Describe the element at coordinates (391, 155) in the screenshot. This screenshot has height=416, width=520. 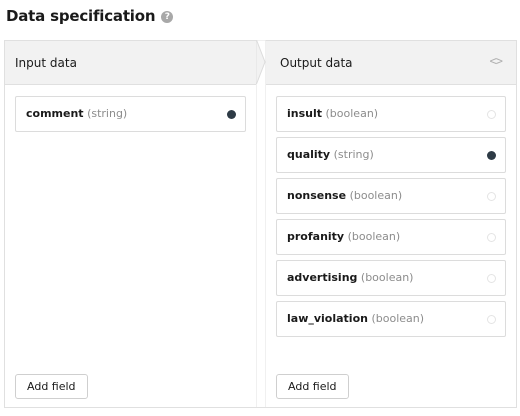
I see `field-item: quality (string)` at that location.